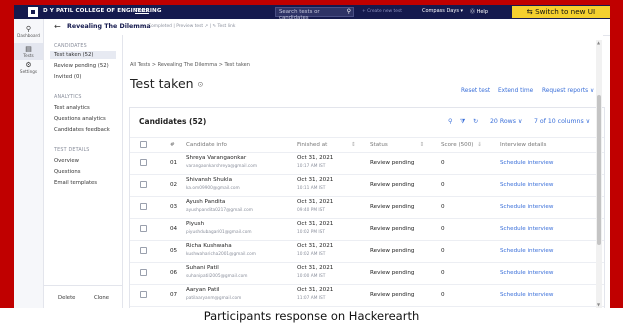  I want to click on delete-button: Delete, so click(66, 298).